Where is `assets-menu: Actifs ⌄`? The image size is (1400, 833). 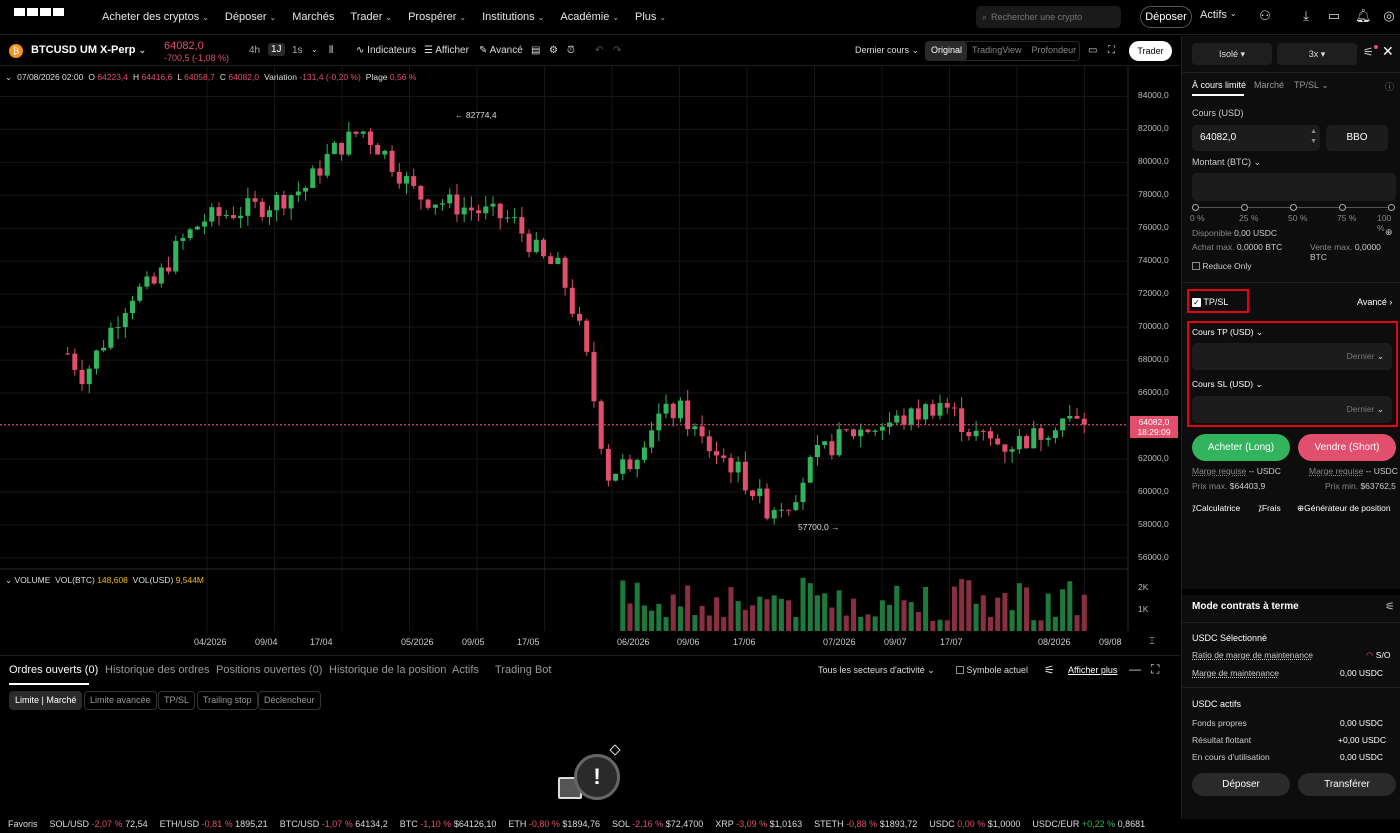
assets-menu: Actifs ⌄ is located at coordinates (1218, 15).